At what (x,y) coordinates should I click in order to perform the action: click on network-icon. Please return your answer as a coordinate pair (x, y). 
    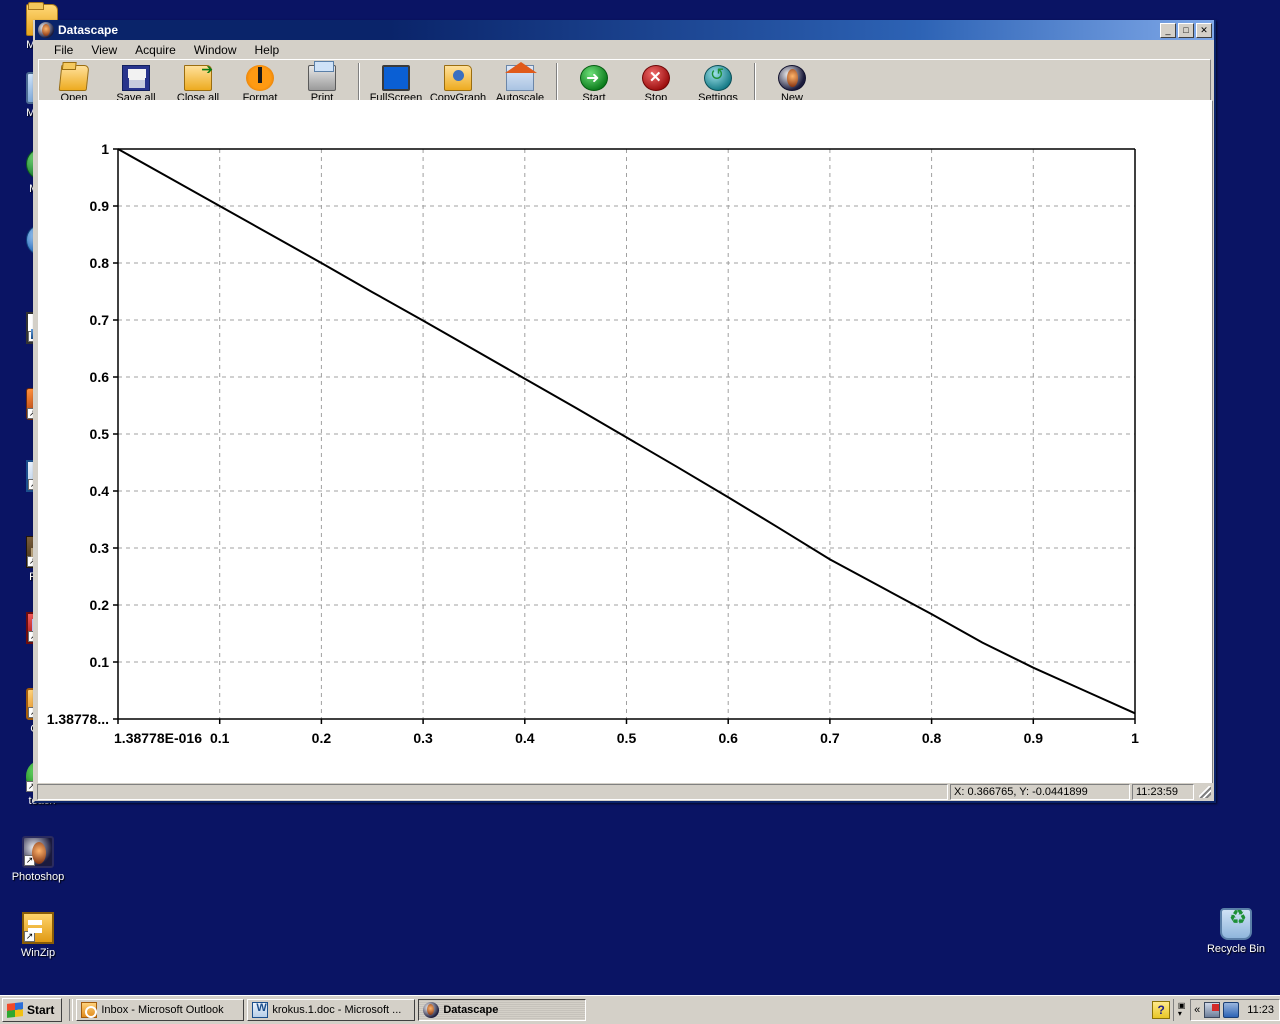
    Looking at the image, I should click on (1212, 1010).